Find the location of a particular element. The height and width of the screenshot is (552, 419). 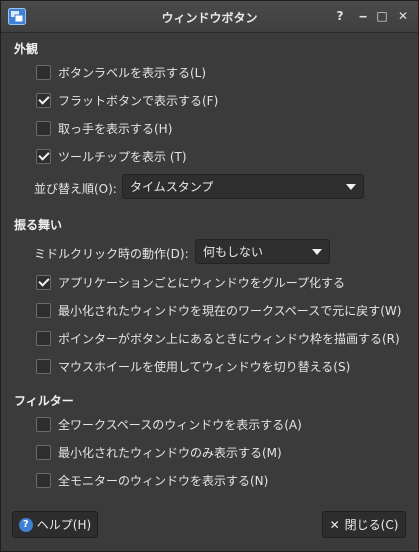

all-workspaces-checkbox: 全ワークスペースのウィンドウを表示する(A) is located at coordinates (169, 424).